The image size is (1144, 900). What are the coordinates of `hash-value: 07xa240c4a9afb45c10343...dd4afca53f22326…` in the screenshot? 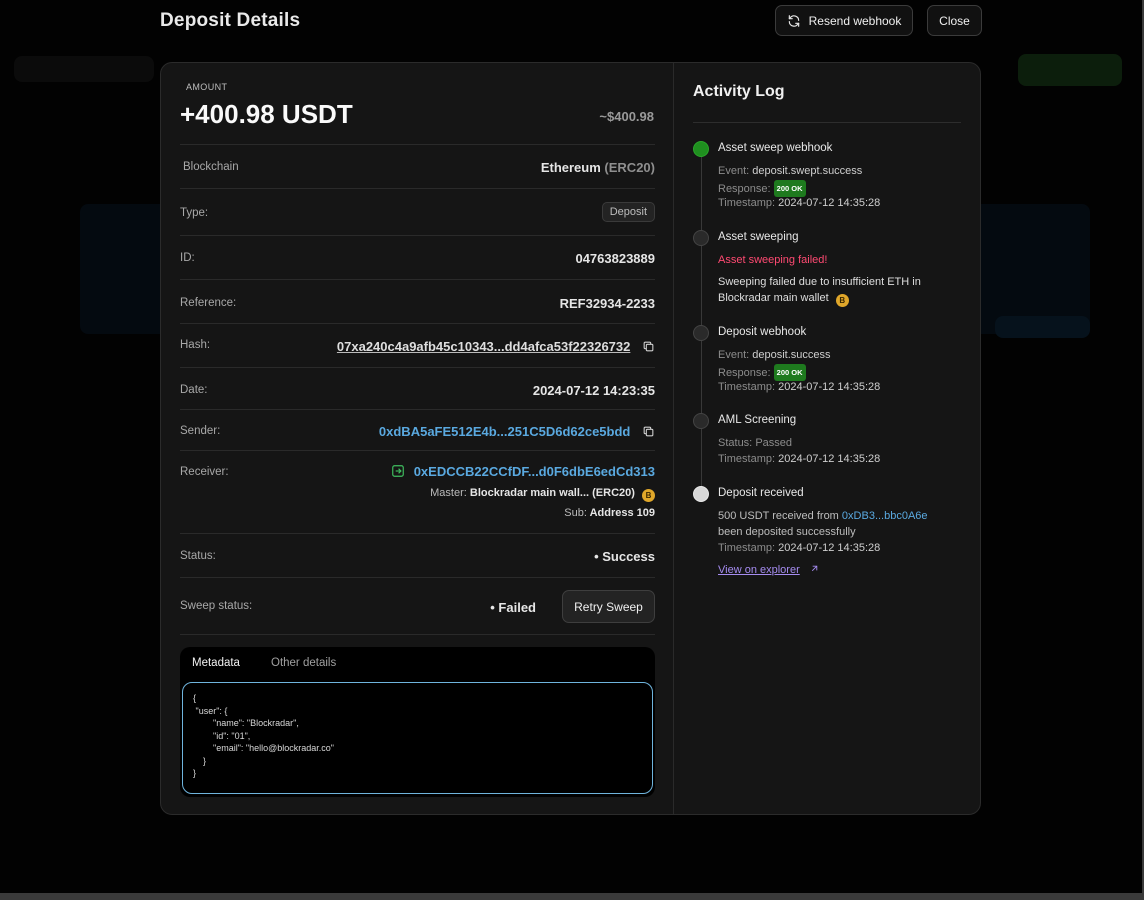 It's located at (496, 346).